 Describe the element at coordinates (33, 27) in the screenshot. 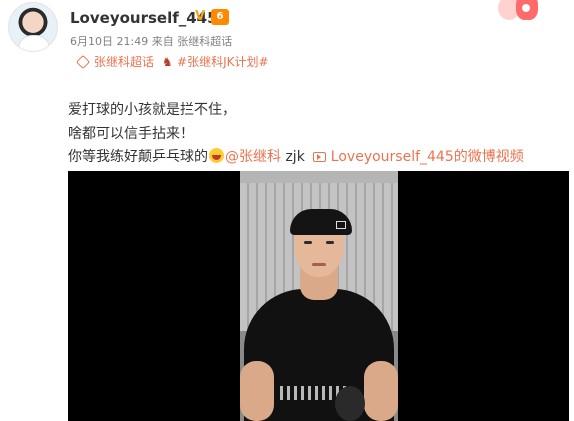

I see `avatar` at that location.